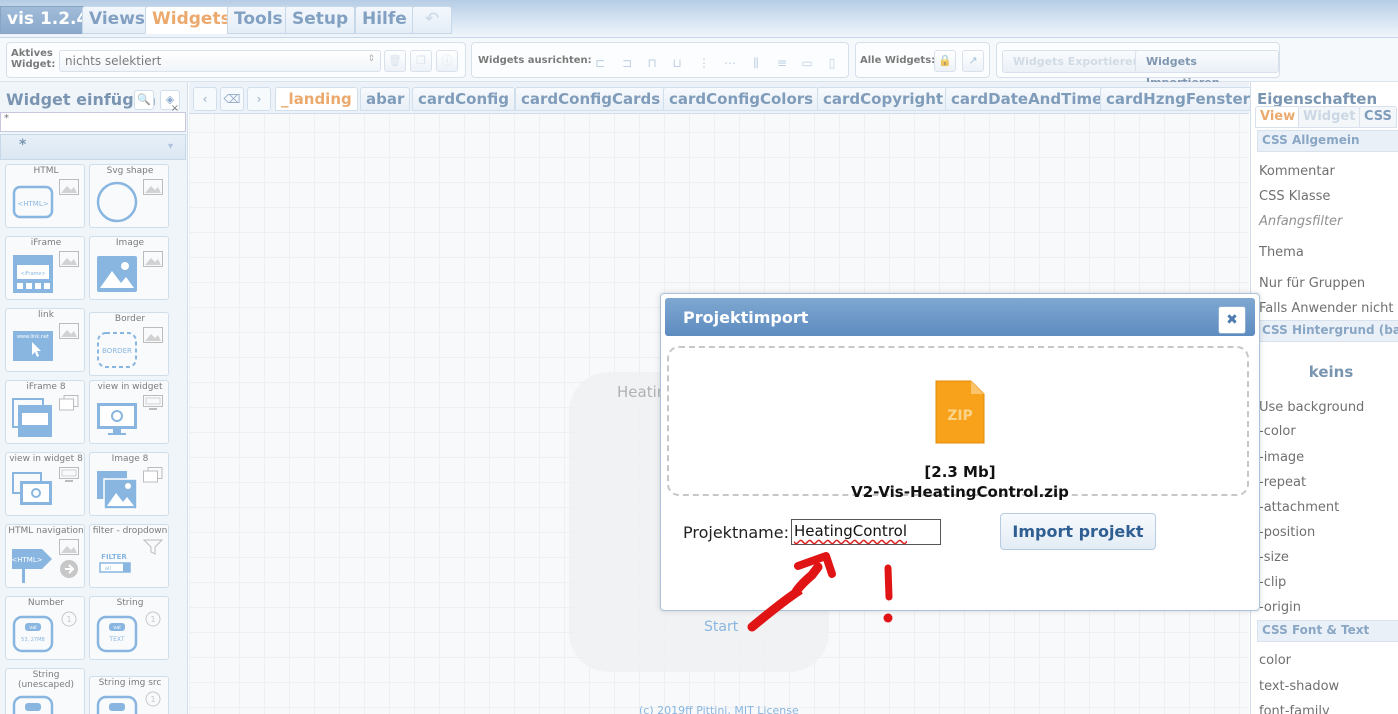  I want to click on file-drop-zone: ZIP [2.3 Mb] V2-Vis-HeatingControl.zip, so click(958, 423).